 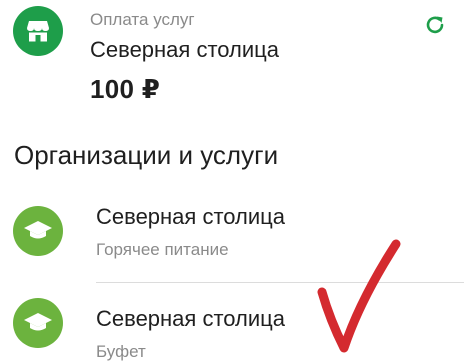 What do you see at coordinates (38, 31) in the screenshot?
I see `storefront-icon` at bounding box center [38, 31].